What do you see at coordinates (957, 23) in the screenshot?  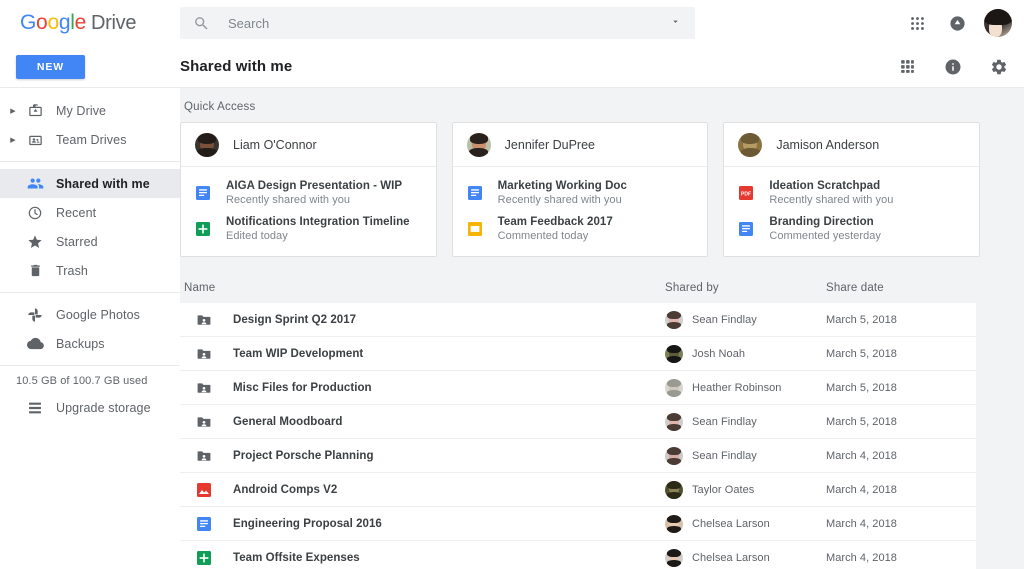 I see `notifications-icon` at bounding box center [957, 23].